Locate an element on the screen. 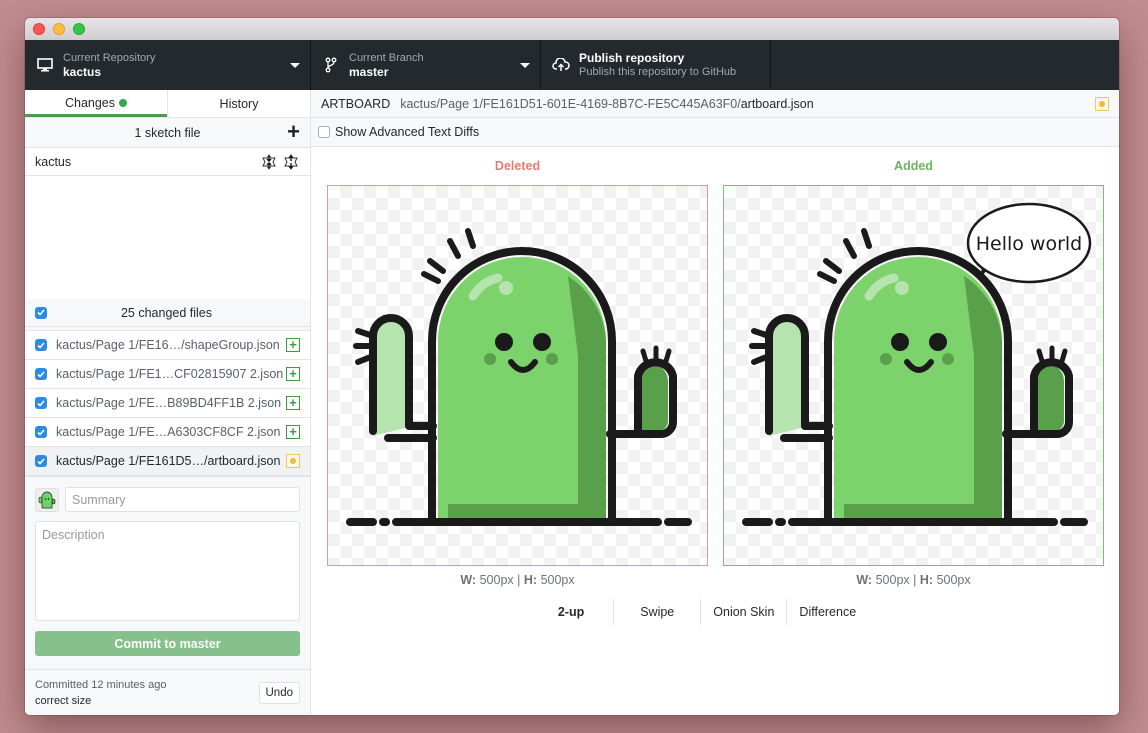  mode-swipe: Swipe is located at coordinates (656, 612).